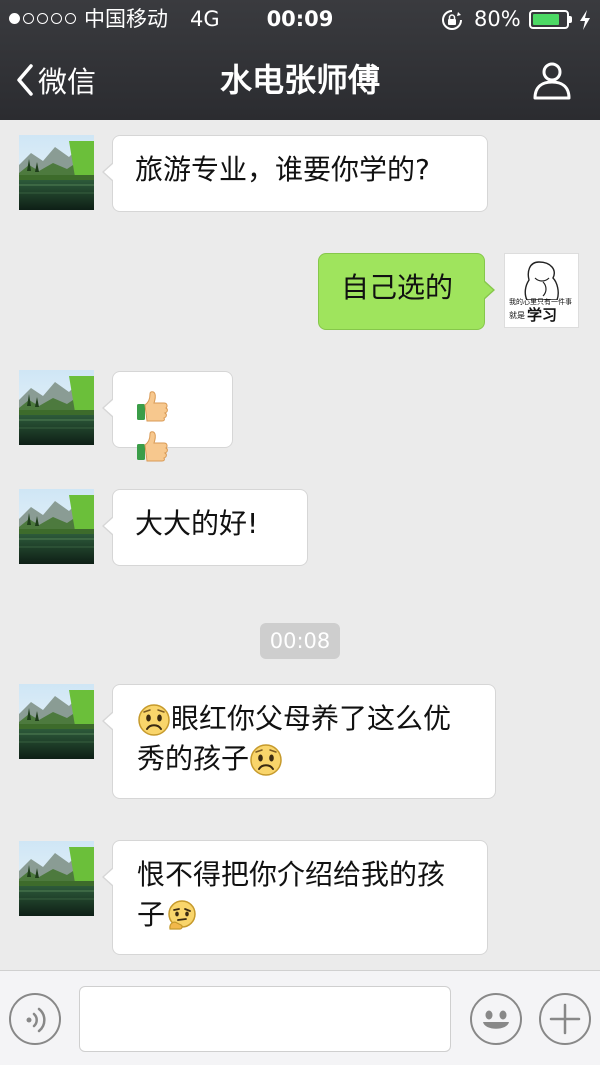 Image resolution: width=600 pixels, height=1065 pixels. I want to click on my-avatar: 我的心里只有一件事 就是 学习, so click(541, 290).